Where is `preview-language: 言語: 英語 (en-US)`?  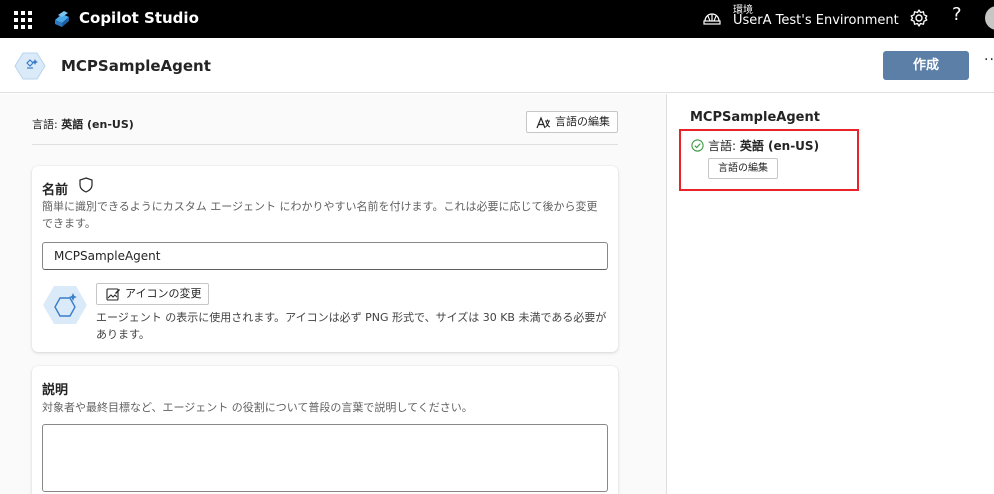
preview-language: 言語: 英語 (en-US) is located at coordinates (763, 145).